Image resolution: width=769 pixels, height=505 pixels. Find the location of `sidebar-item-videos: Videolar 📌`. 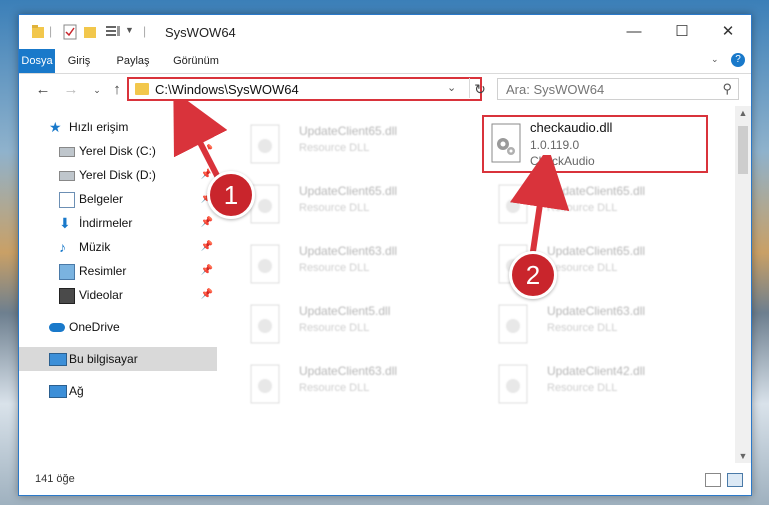

sidebar-item-videos: Videolar 📌 is located at coordinates (118, 295).